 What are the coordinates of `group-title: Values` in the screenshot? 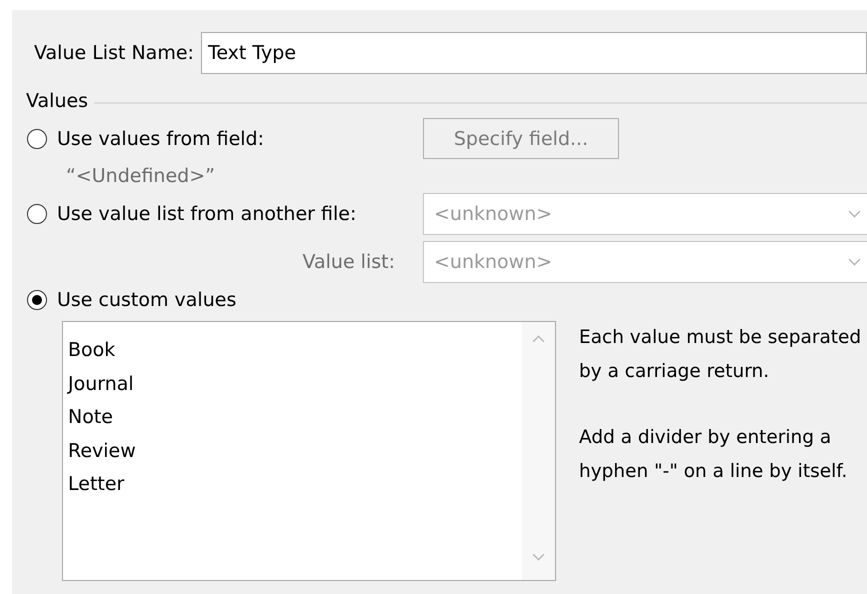 It's located at (57, 101).